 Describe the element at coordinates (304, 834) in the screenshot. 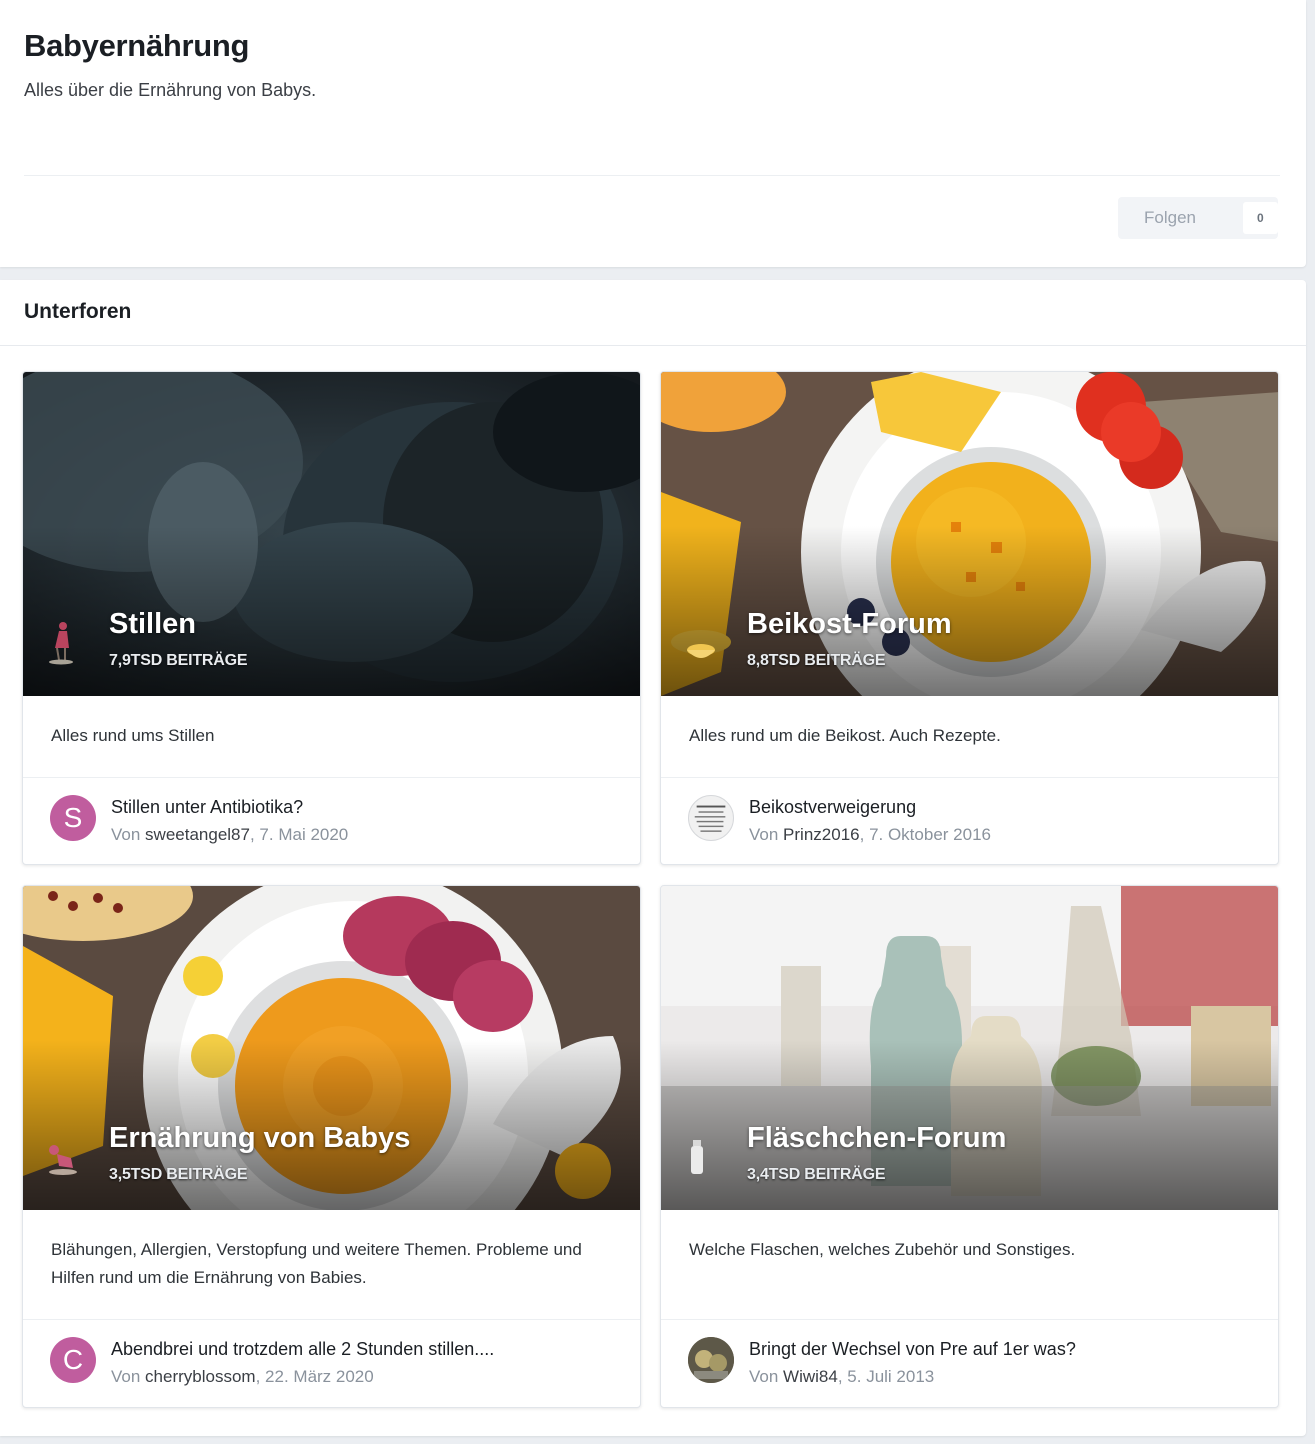

I see `last-post-date: 7. Mai 2020` at that location.